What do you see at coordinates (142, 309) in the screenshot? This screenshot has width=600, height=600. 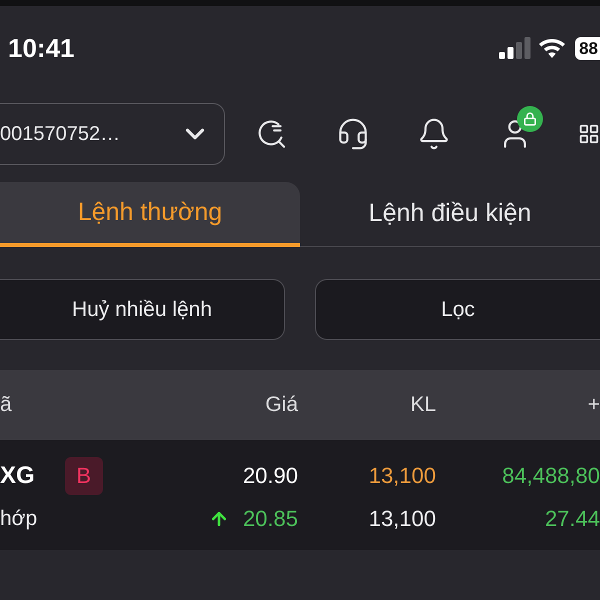 I see `cancel-orders-button: Huỷ nhiều lệnh` at bounding box center [142, 309].